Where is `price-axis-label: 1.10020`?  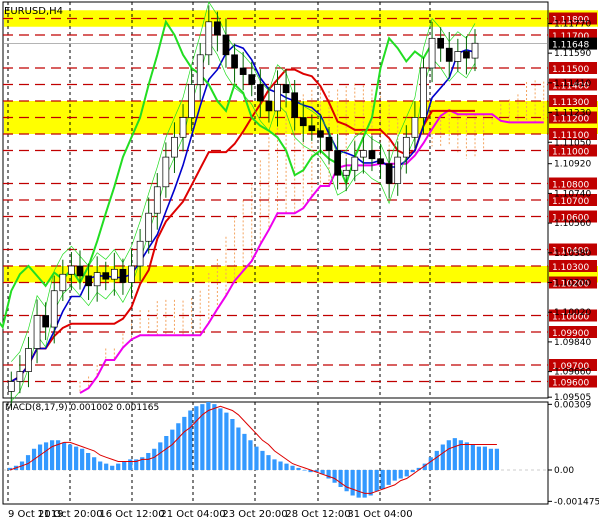 price-axis-label: 1.10020 is located at coordinates (572, 313).